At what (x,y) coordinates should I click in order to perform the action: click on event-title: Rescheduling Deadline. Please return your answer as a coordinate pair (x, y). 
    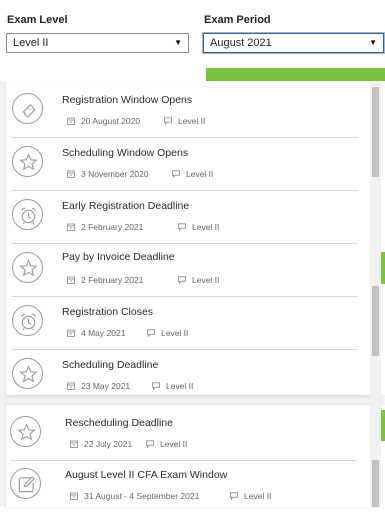
    Looking at the image, I should click on (119, 423).